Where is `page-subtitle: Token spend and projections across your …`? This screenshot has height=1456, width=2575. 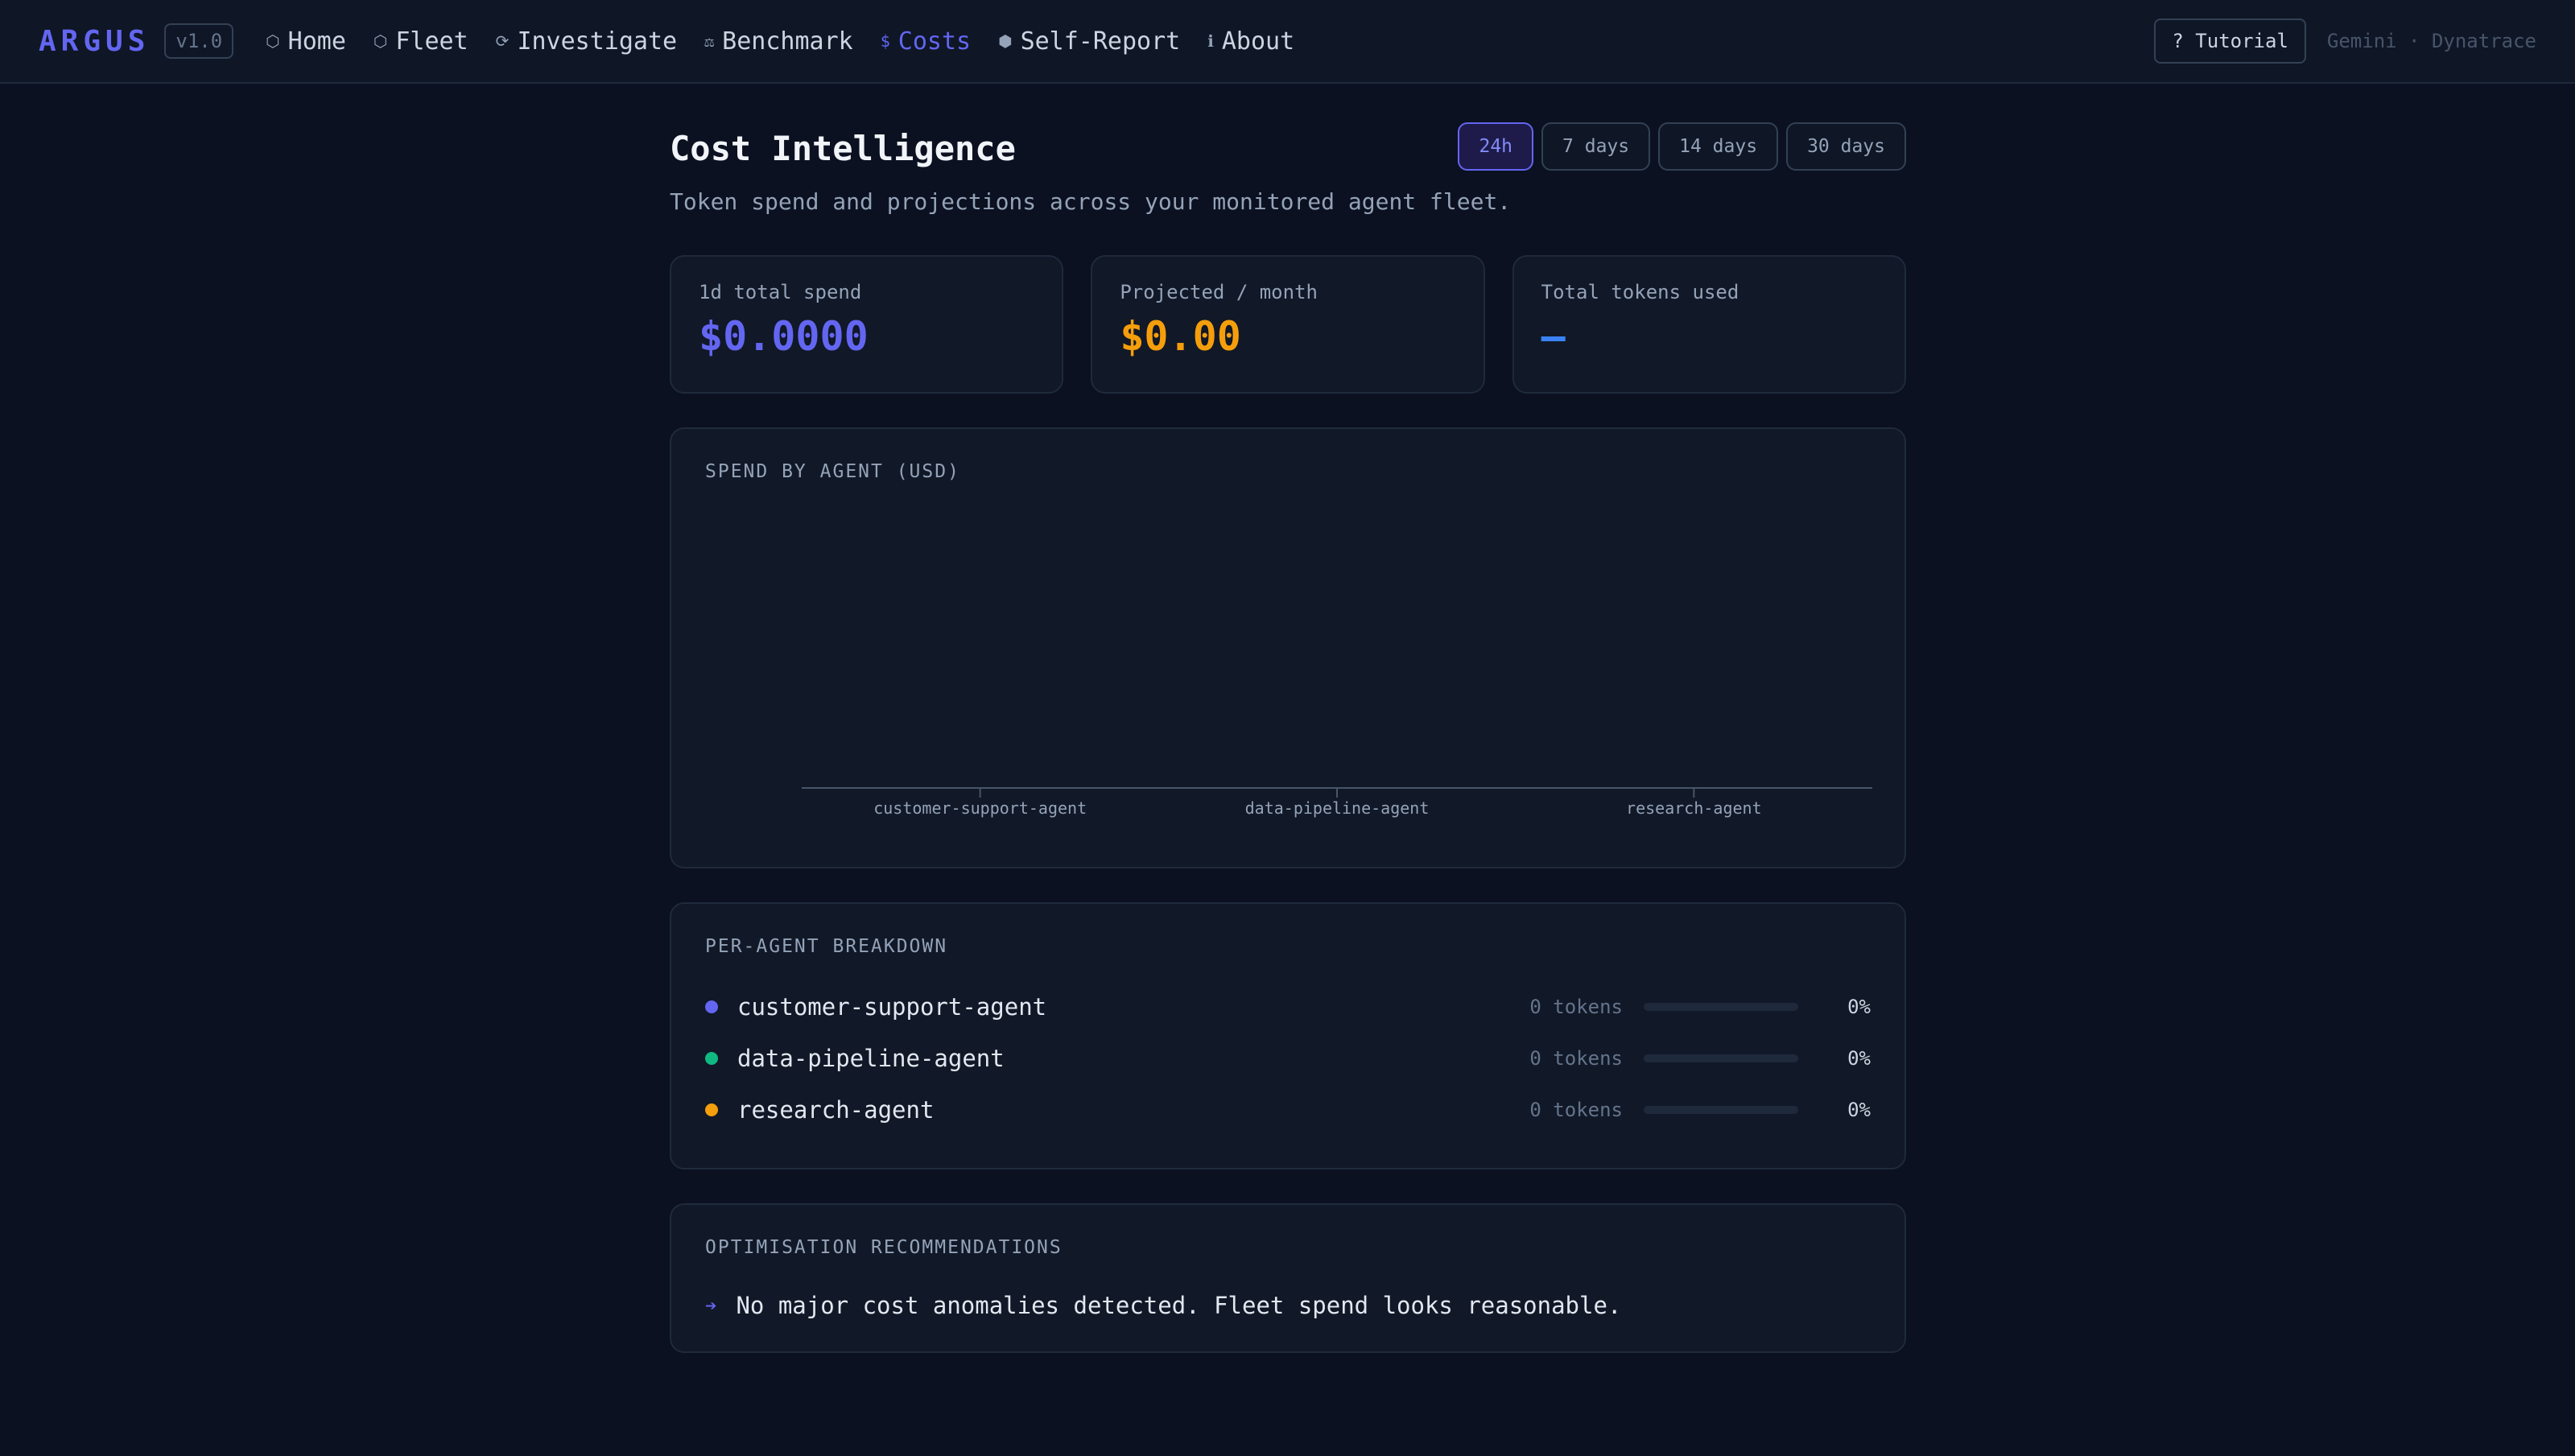
page-subtitle: Token spend and projections across your … is located at coordinates (1091, 201).